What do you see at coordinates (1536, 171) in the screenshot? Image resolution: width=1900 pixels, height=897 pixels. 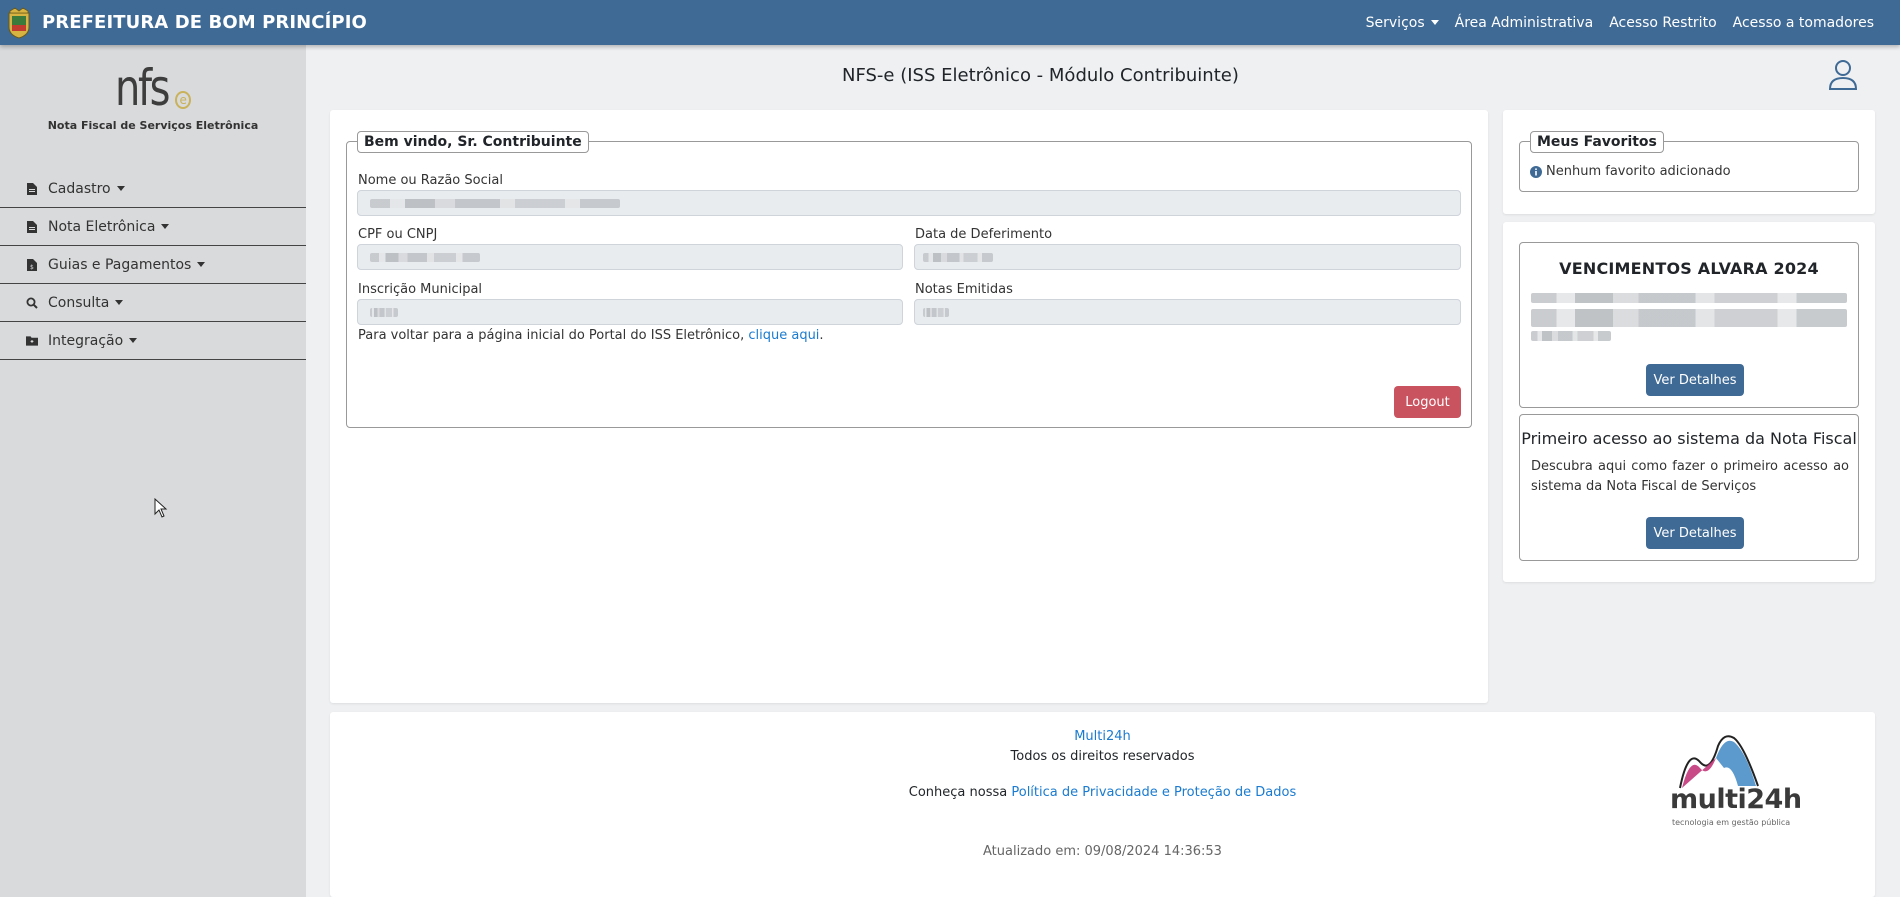 I see `info-icon` at bounding box center [1536, 171].